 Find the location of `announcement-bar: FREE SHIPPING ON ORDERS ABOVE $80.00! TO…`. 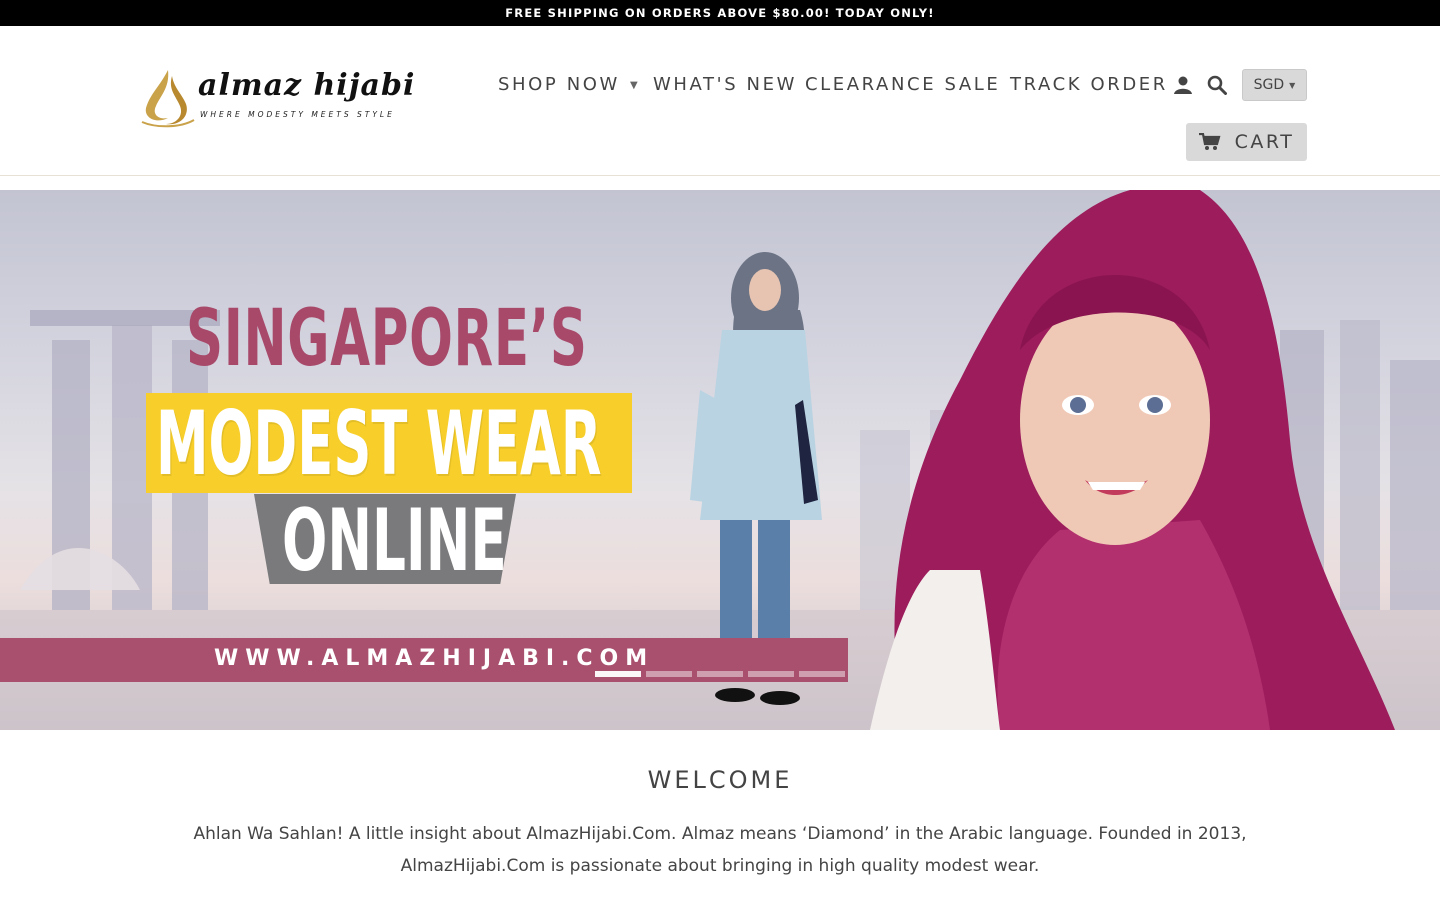

announcement-bar: FREE SHIPPING ON ORDERS ABOVE $80.00! TO… is located at coordinates (720, 13).